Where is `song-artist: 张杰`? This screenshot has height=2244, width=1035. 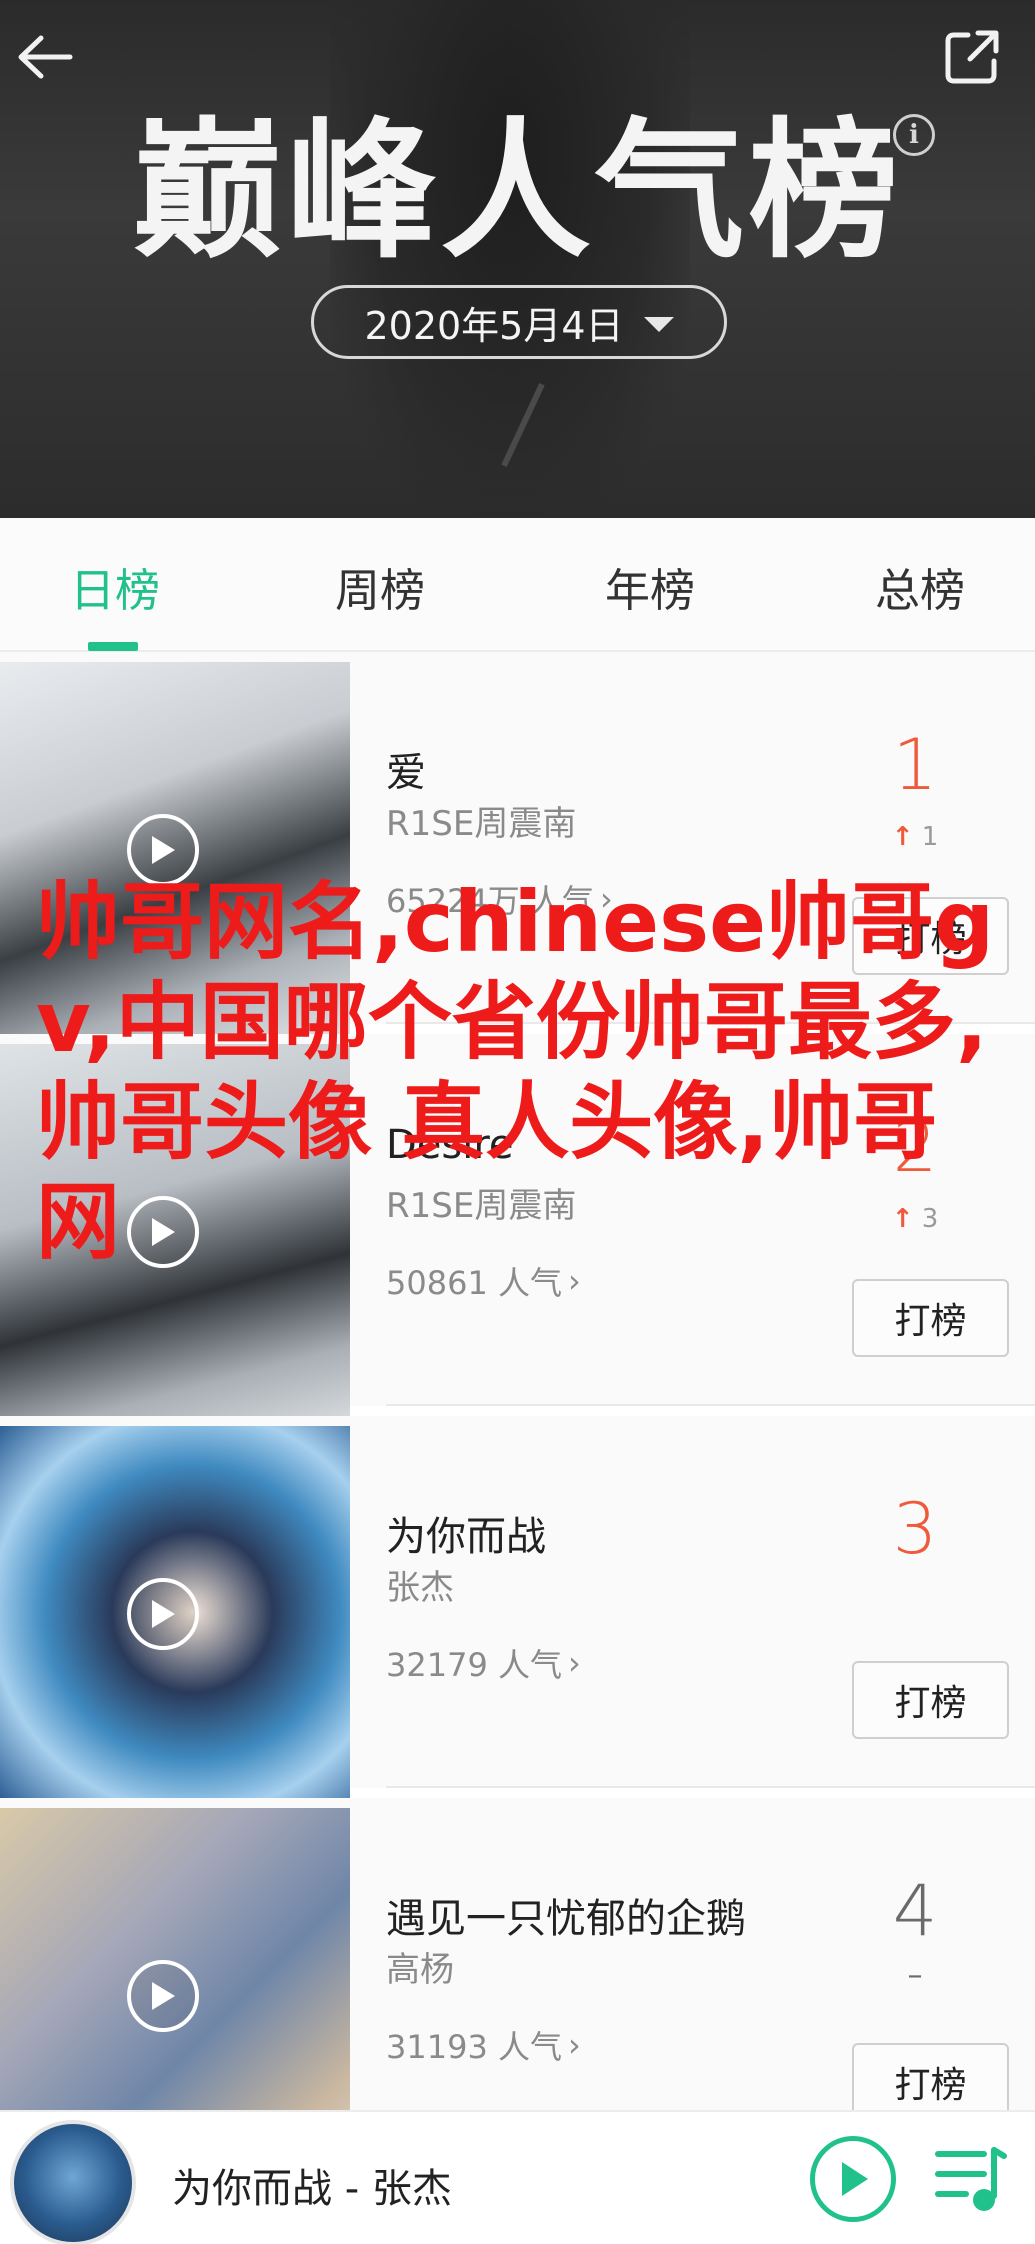 song-artist: 张杰 is located at coordinates (420, 1588).